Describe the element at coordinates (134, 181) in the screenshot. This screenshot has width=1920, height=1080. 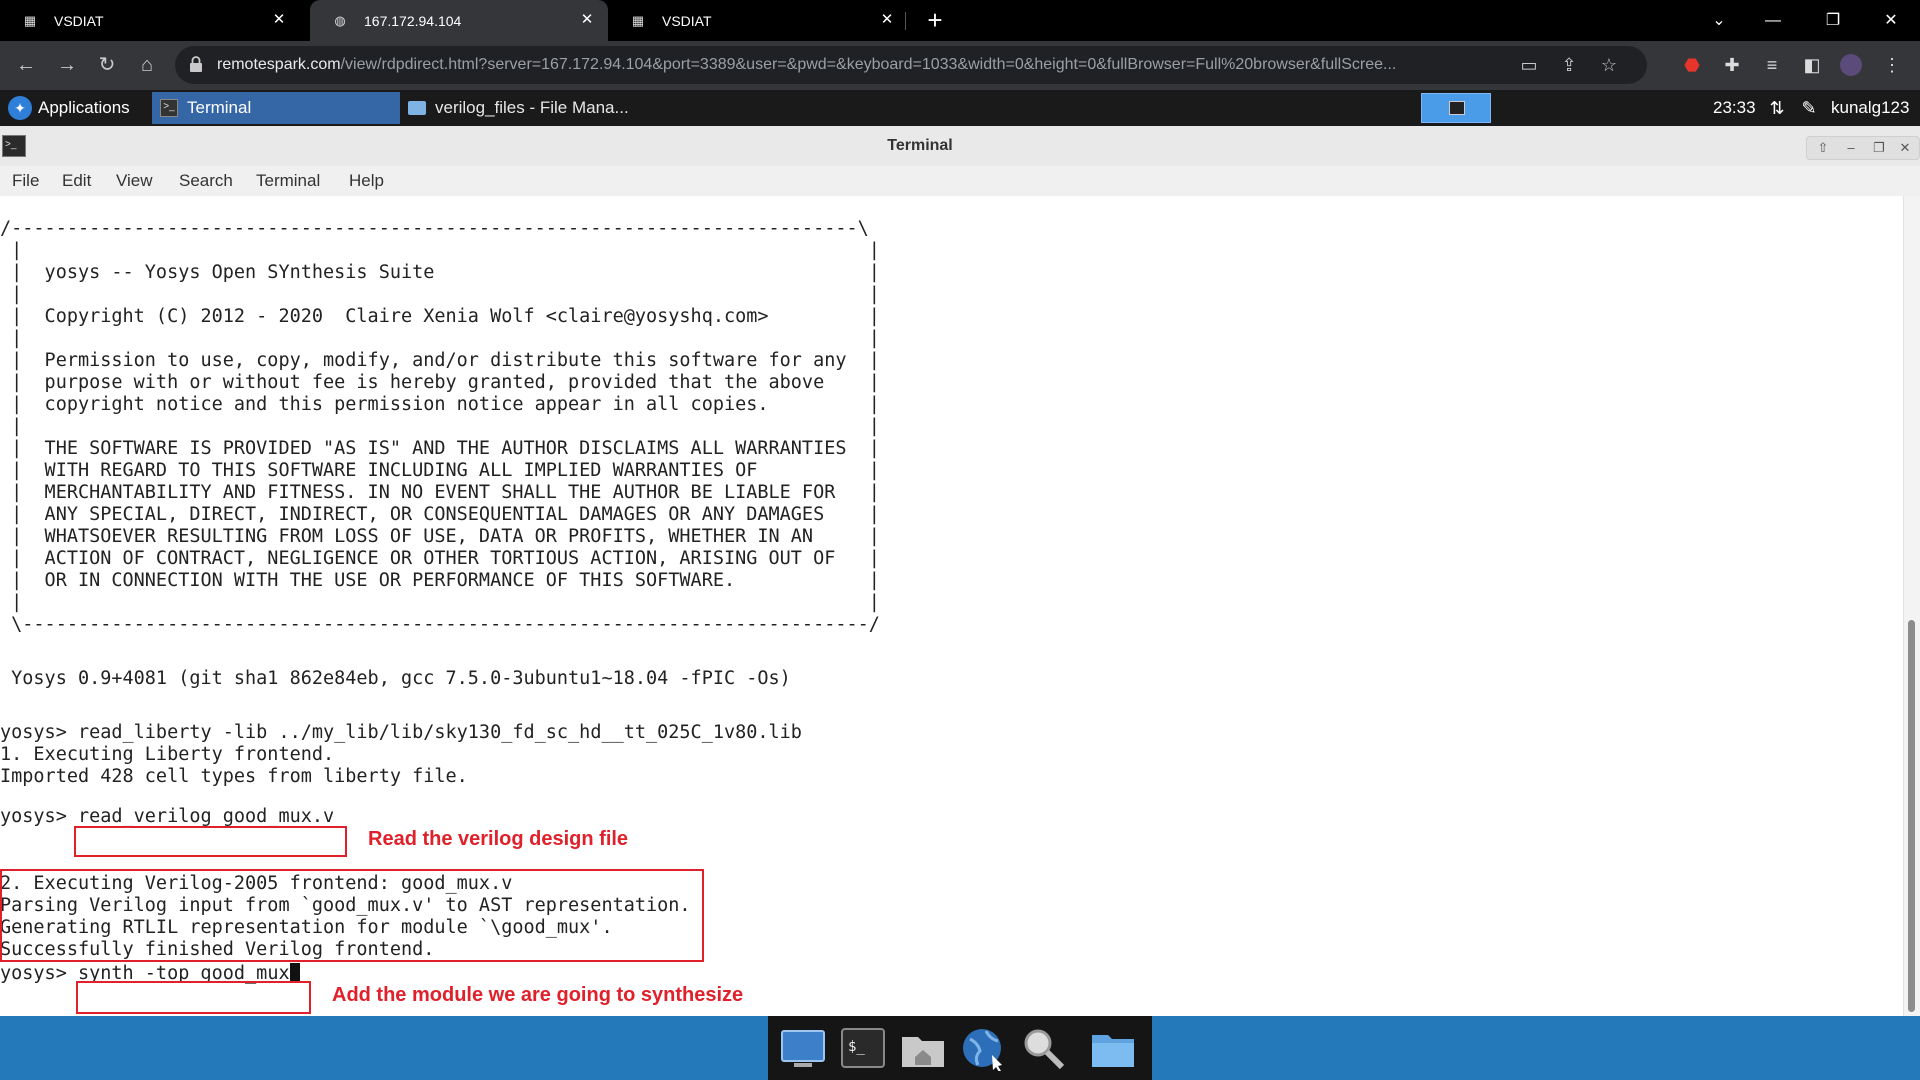
I see `menu-view: View` at that location.